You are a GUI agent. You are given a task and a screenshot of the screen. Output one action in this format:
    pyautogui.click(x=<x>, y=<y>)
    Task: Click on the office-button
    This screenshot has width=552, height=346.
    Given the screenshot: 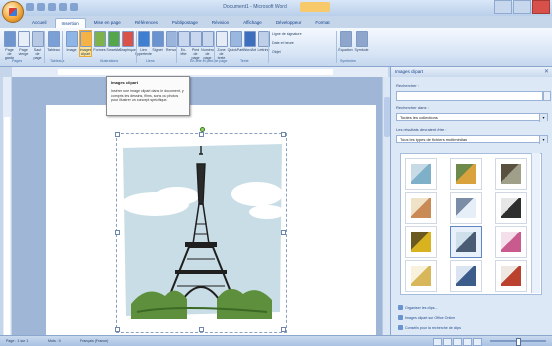 What is the action you would take?
    pyautogui.click(x=13, y=12)
    